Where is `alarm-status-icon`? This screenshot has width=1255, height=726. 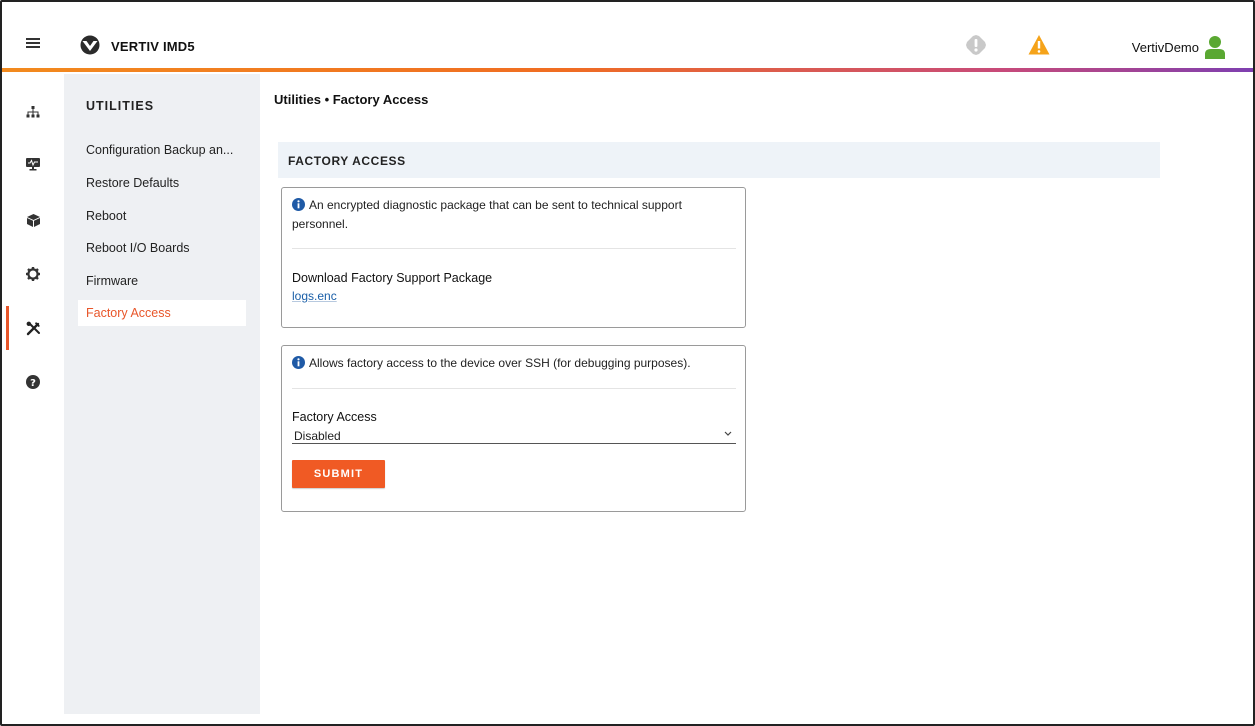
alarm-status-icon is located at coordinates (976, 45).